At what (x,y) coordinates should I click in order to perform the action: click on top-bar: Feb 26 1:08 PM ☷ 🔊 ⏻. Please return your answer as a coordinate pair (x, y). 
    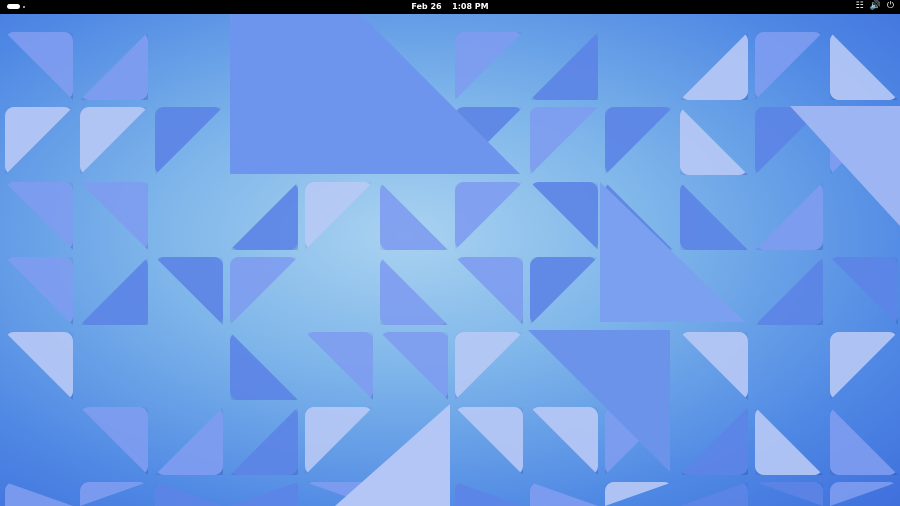
    Looking at the image, I should click on (450, 7).